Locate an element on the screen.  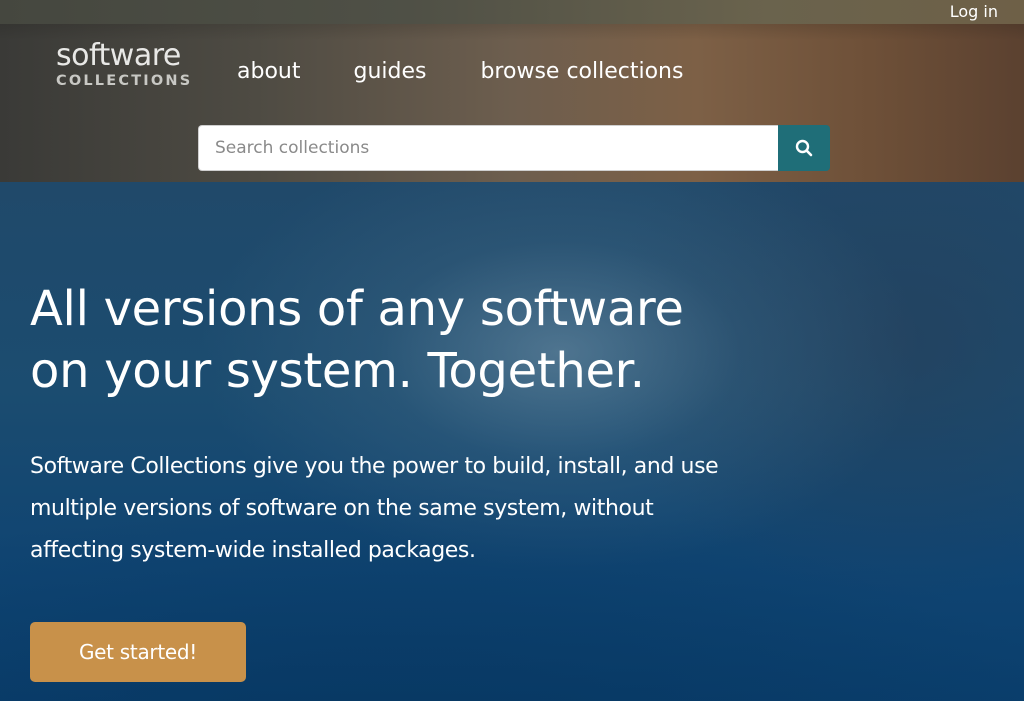
nav-link-about: about is located at coordinates (268, 72).